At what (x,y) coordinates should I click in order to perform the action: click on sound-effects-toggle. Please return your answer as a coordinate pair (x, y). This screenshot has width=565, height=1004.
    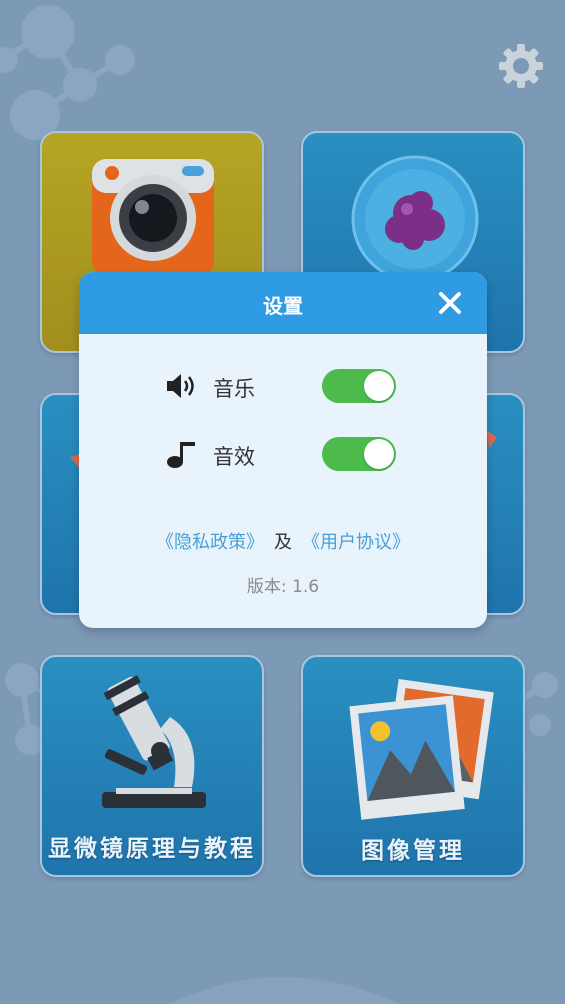
    Looking at the image, I should click on (359, 454).